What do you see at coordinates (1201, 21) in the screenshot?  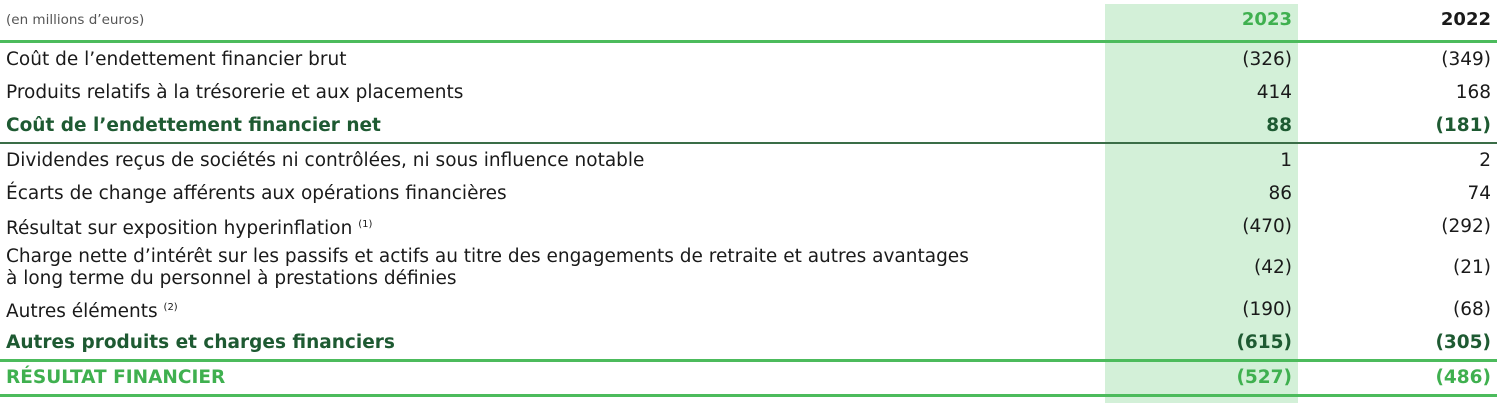 I see `year-2023-header: 2023` at bounding box center [1201, 21].